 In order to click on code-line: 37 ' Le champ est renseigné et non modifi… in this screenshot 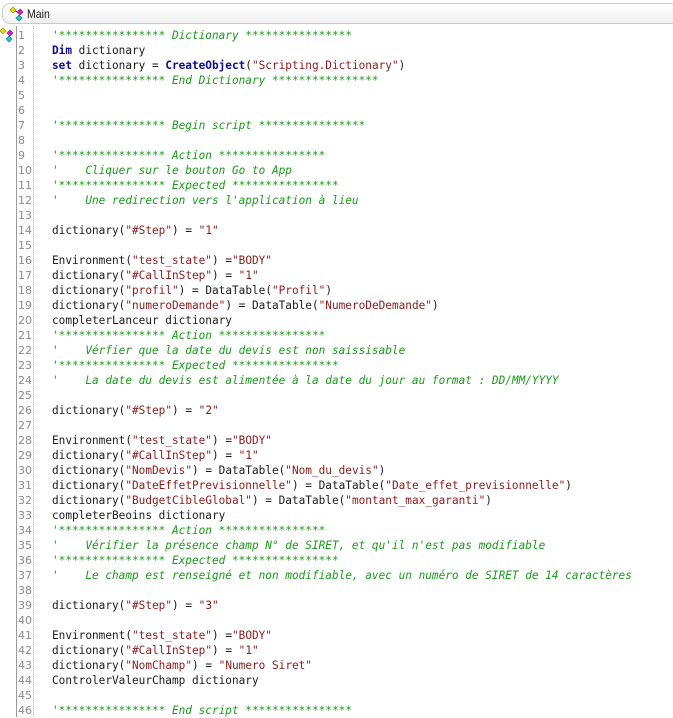, I will do `click(336, 575)`.